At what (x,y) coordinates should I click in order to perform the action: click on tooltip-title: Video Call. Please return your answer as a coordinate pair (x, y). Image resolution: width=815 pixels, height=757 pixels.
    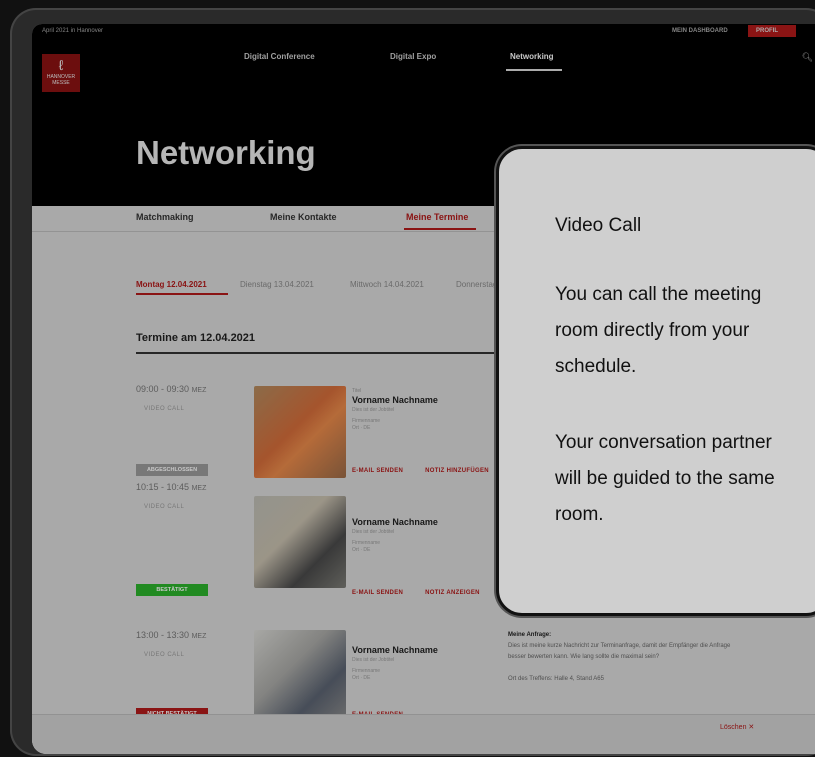
    Looking at the image, I should click on (598, 225).